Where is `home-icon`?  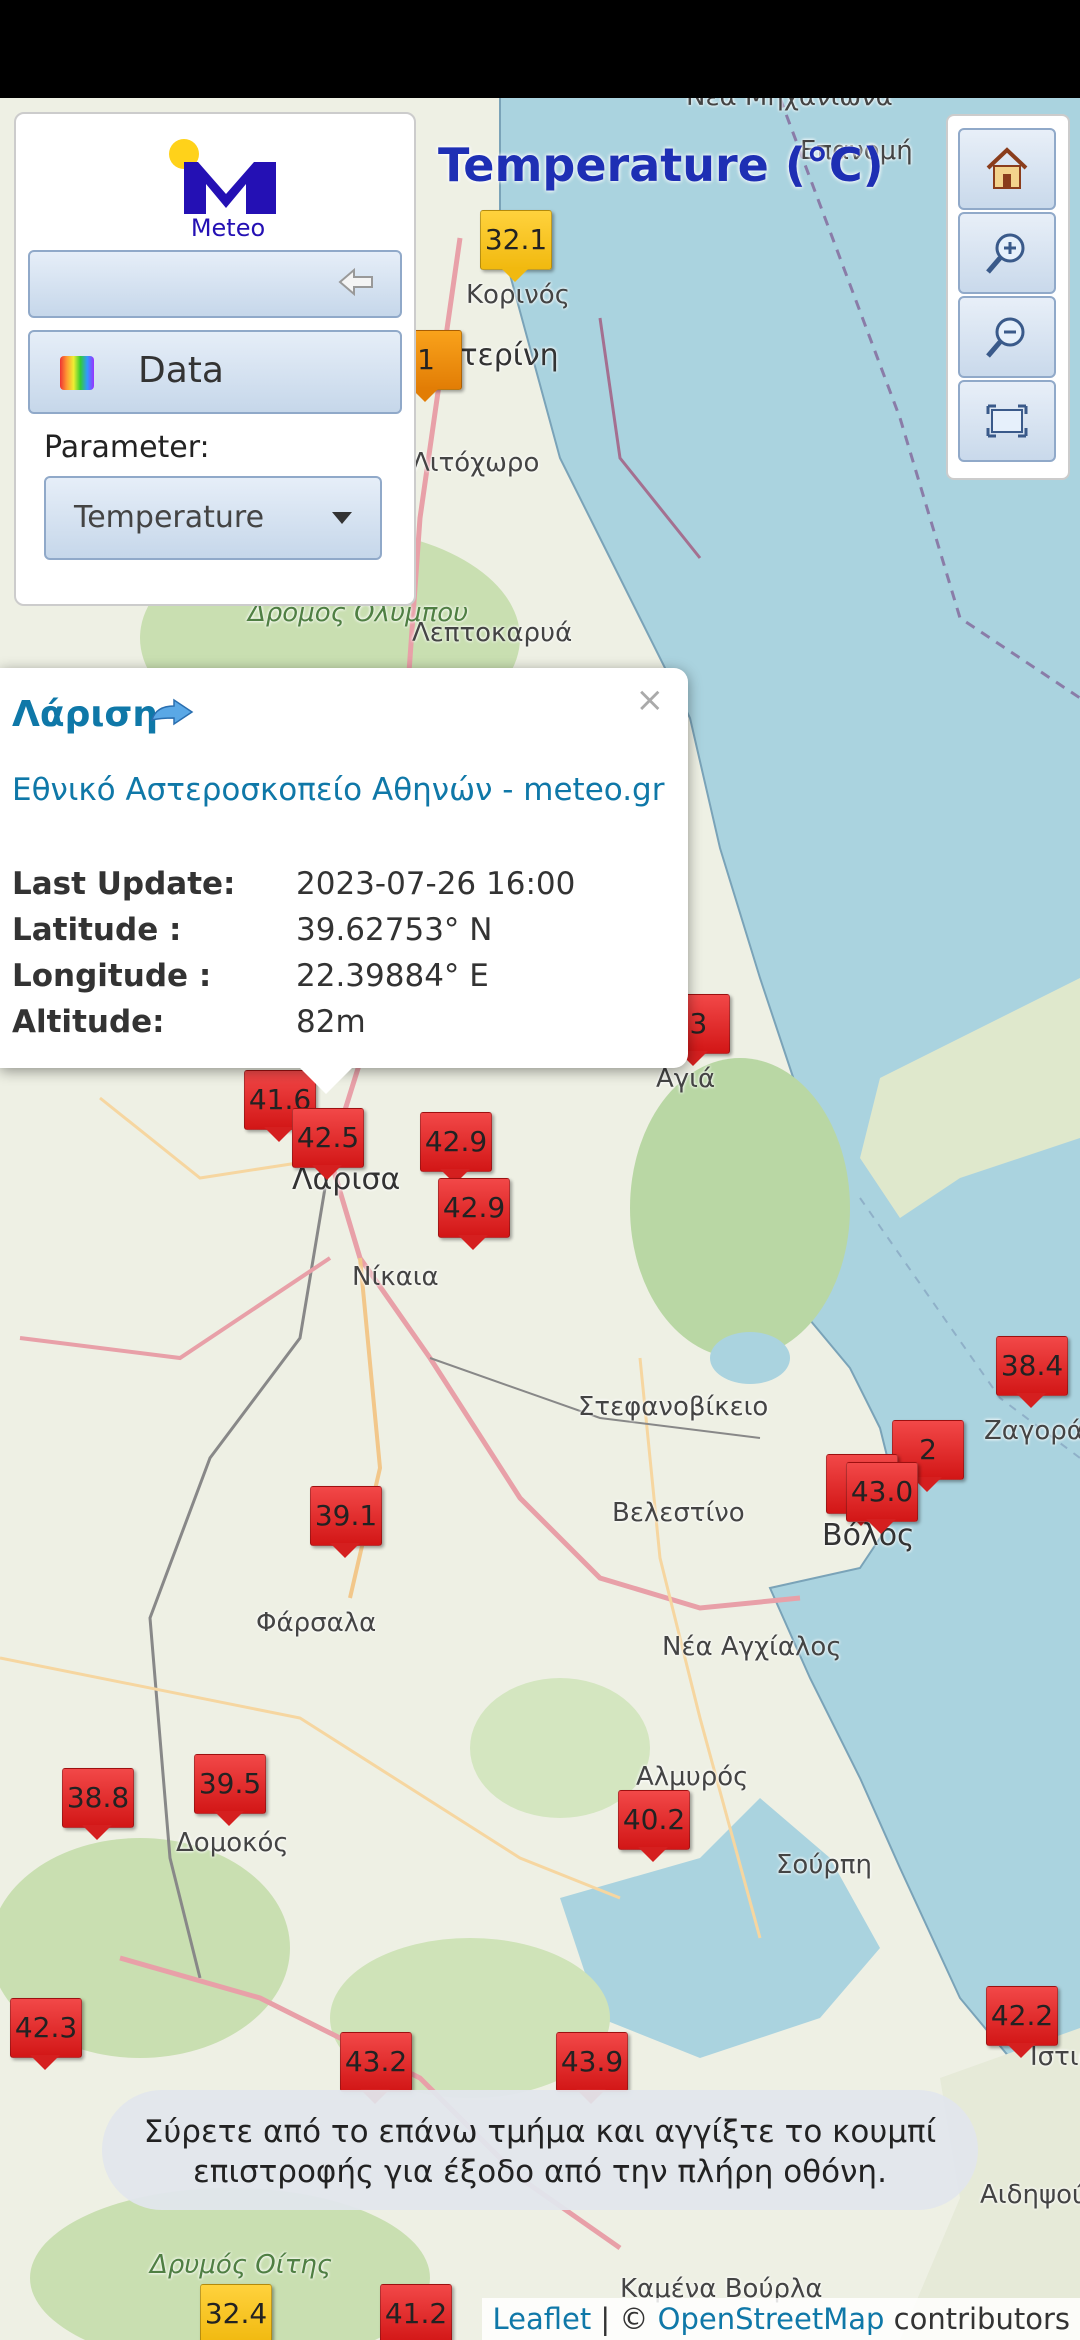
home-icon is located at coordinates (1007, 168).